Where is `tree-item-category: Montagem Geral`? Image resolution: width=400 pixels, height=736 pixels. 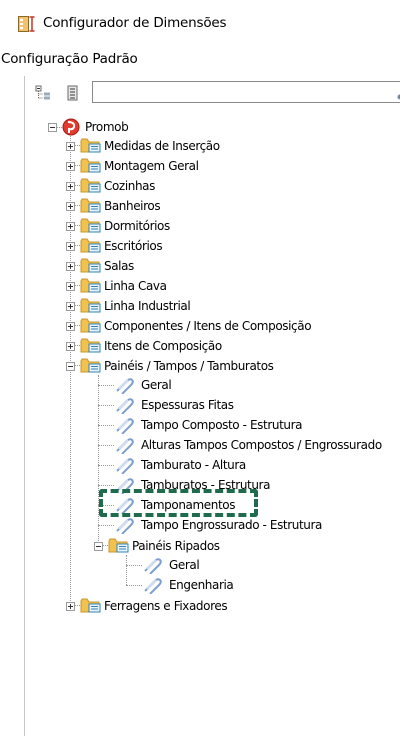 tree-item-category: Montagem Geral is located at coordinates (216, 166).